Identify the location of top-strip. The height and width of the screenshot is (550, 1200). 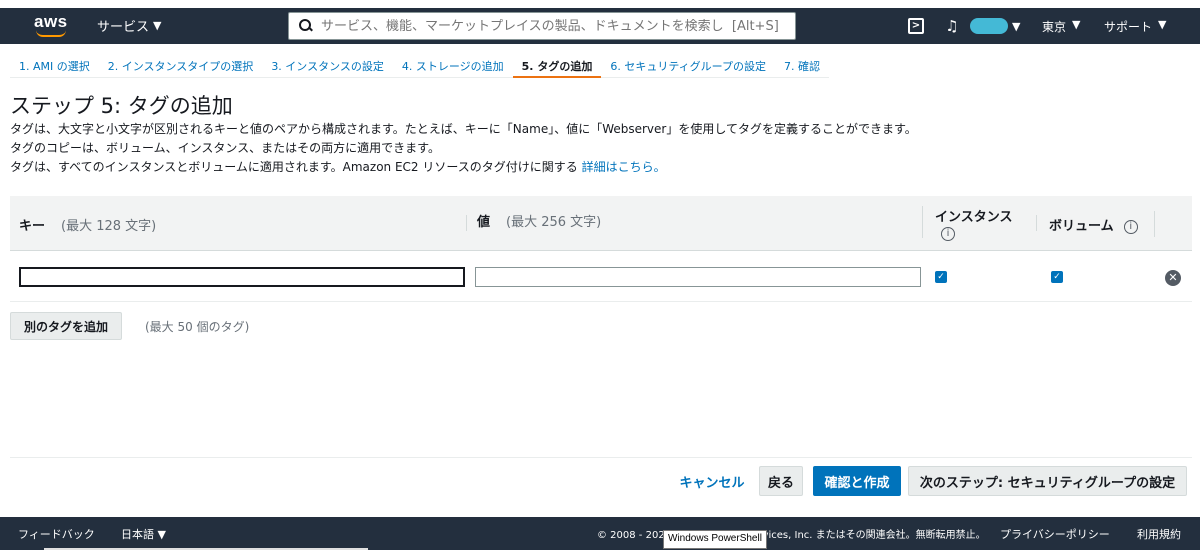
(600, 4).